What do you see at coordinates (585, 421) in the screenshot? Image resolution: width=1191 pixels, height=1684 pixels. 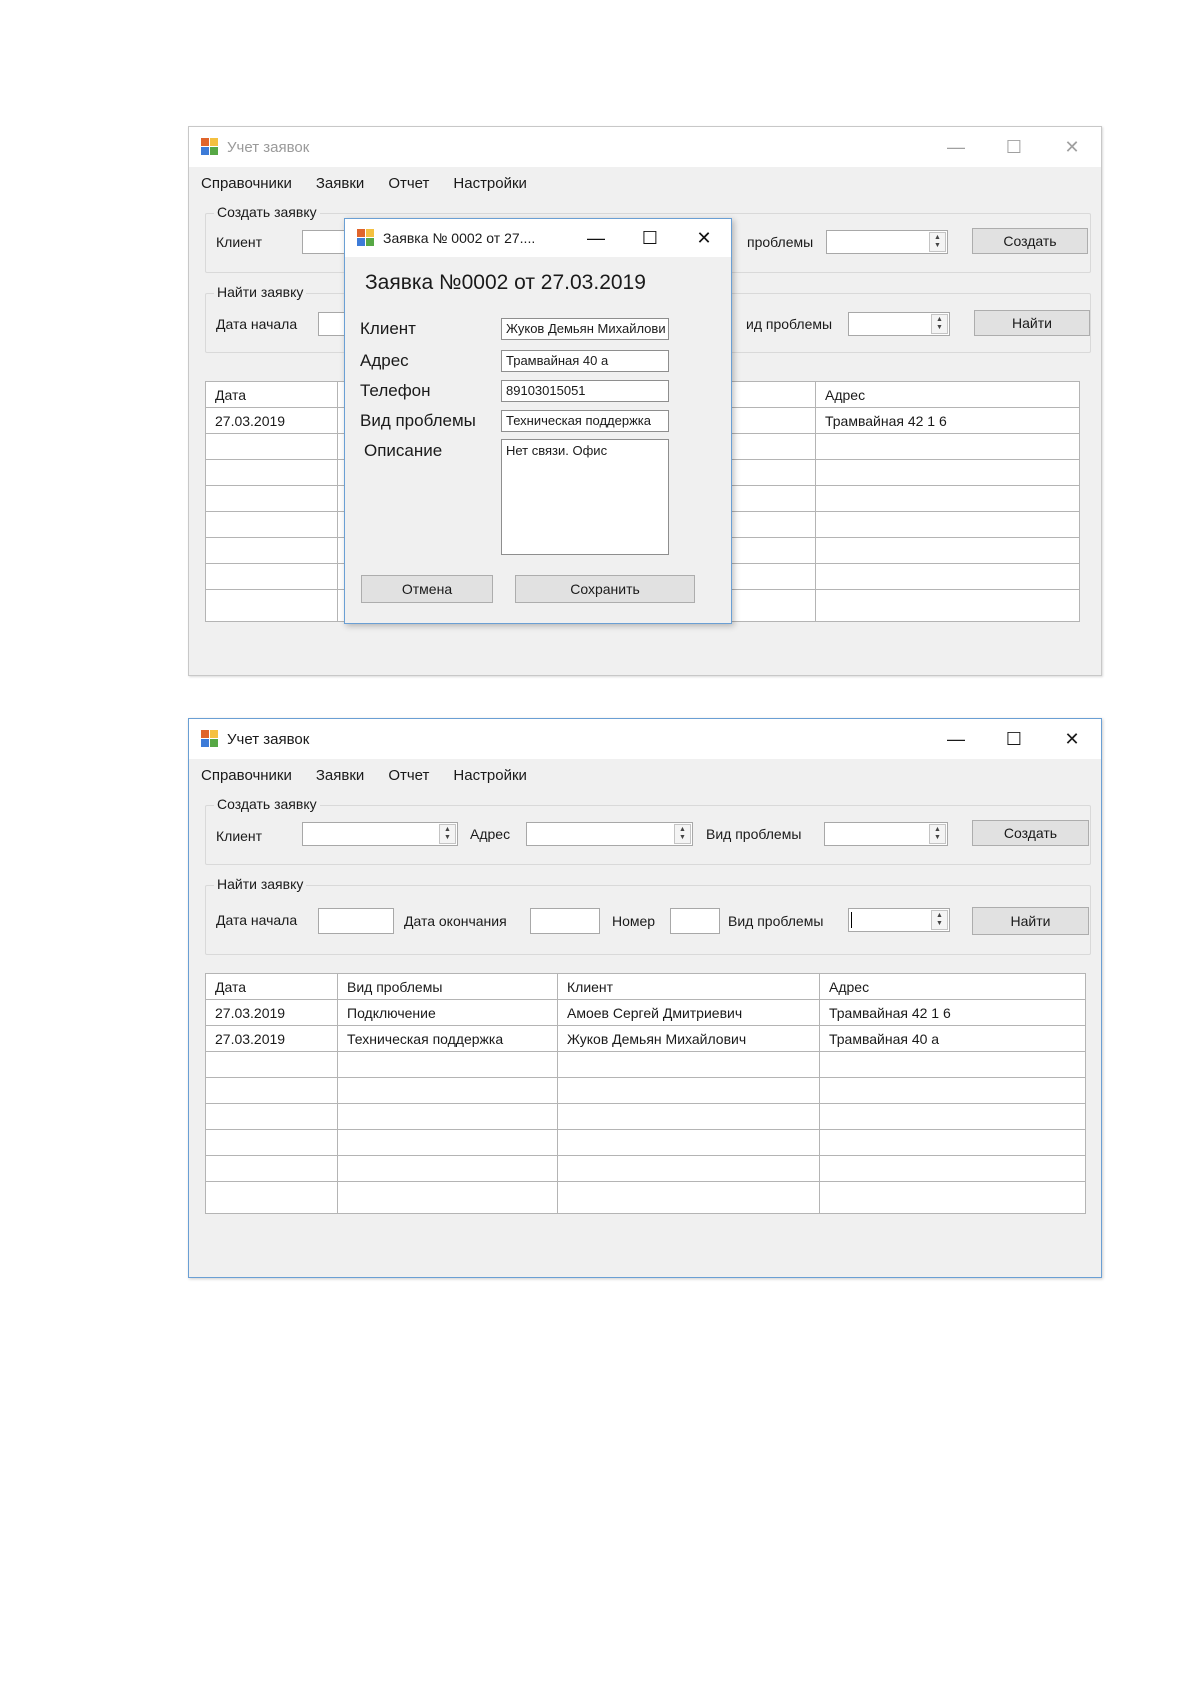 I see `dialog-problem-field: Техническая поддержка` at bounding box center [585, 421].